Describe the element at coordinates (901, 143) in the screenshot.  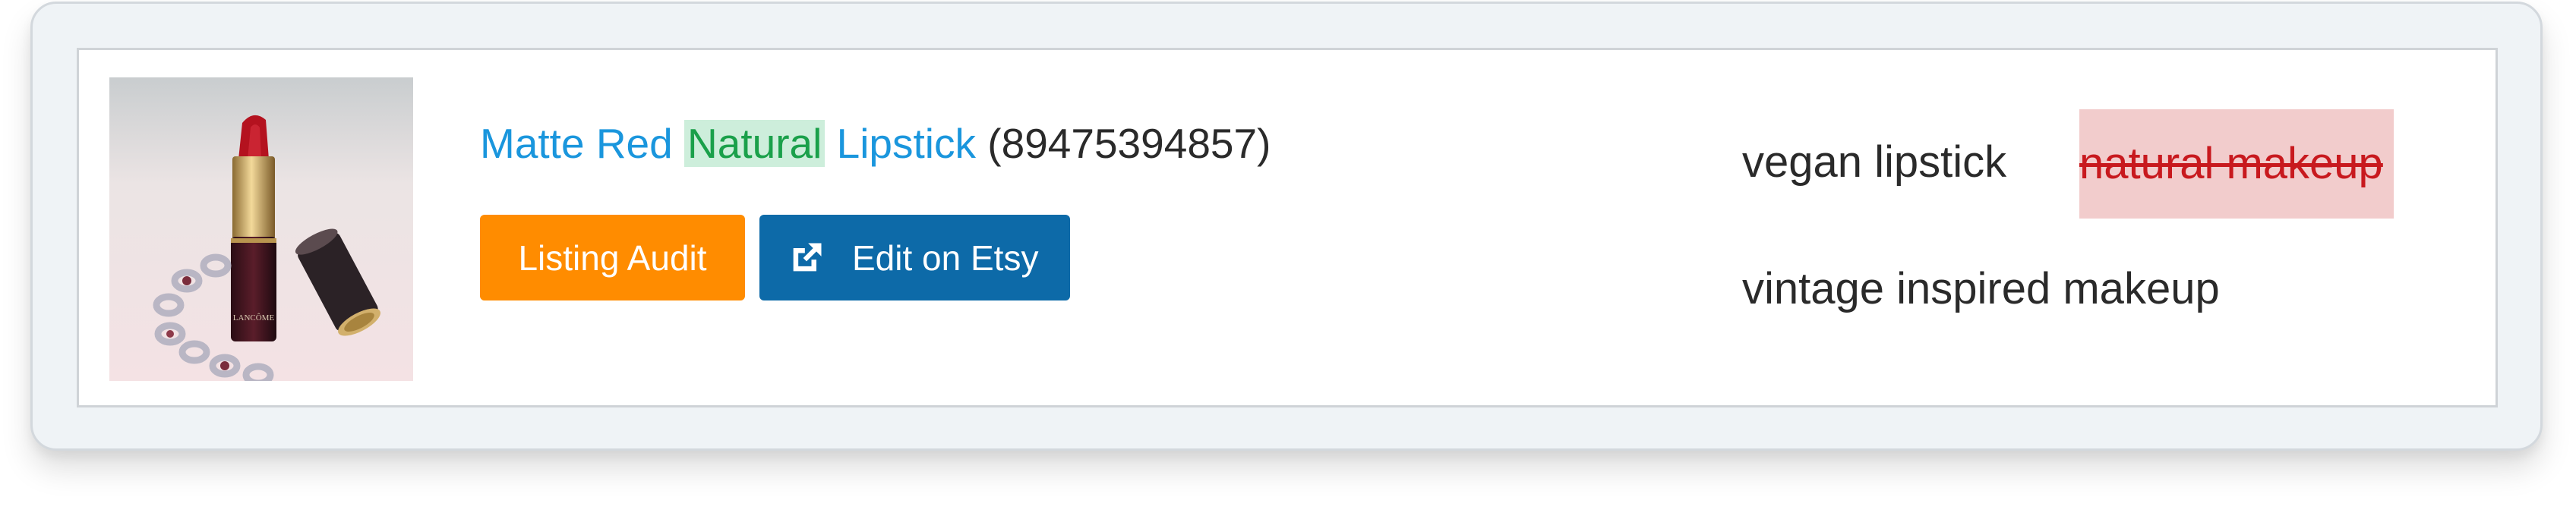
I see `title-text-part2: Lipstick` at that location.